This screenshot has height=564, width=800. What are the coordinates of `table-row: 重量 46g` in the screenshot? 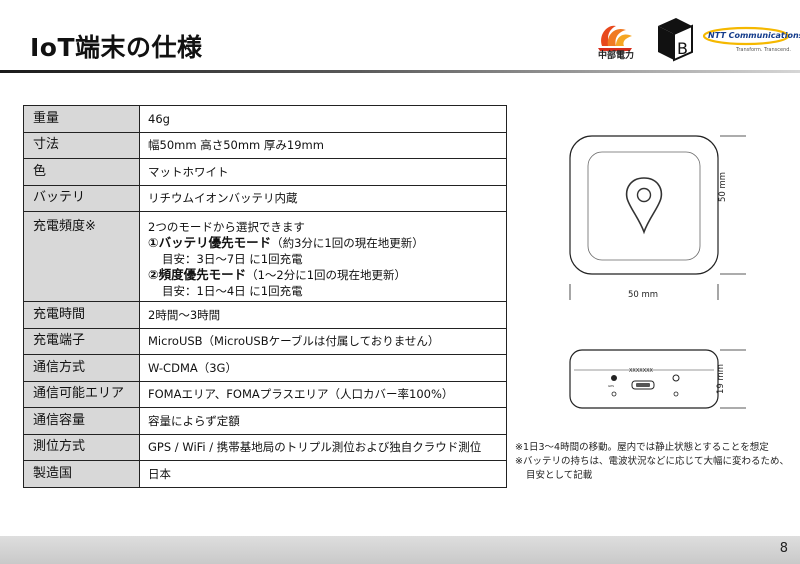 It's located at (265, 119).